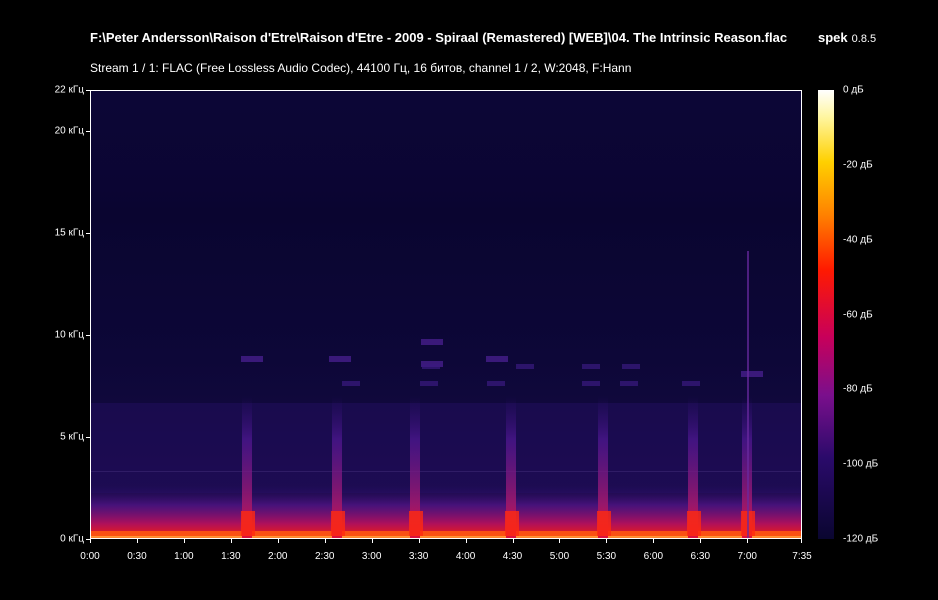 This screenshot has height=600, width=938. I want to click on scale-tick-label: -40 дБ, so click(858, 240).